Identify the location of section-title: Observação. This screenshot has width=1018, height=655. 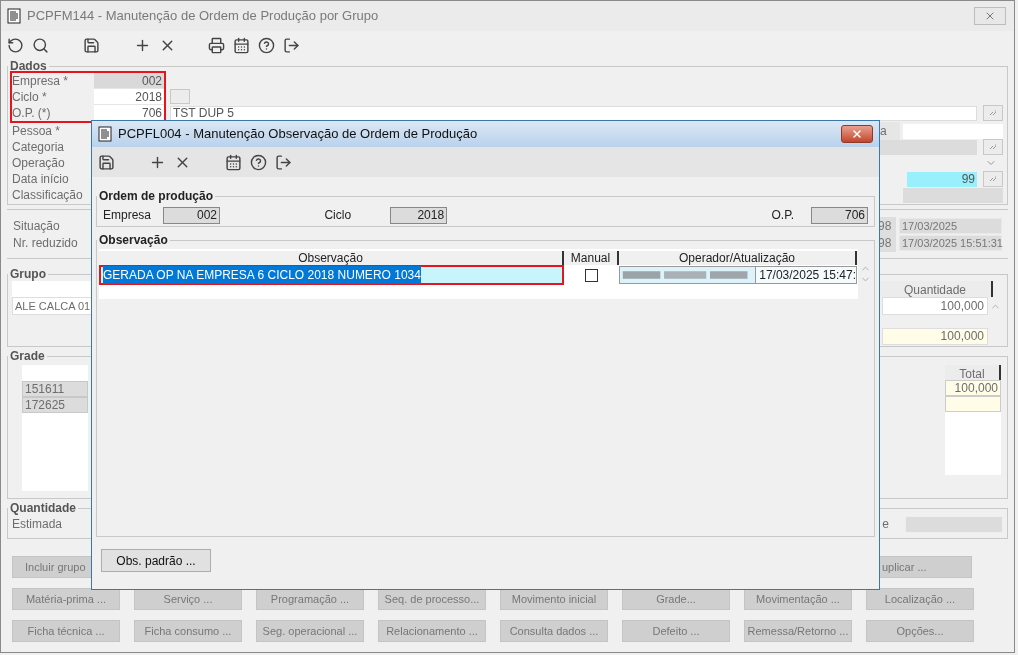
(133, 240).